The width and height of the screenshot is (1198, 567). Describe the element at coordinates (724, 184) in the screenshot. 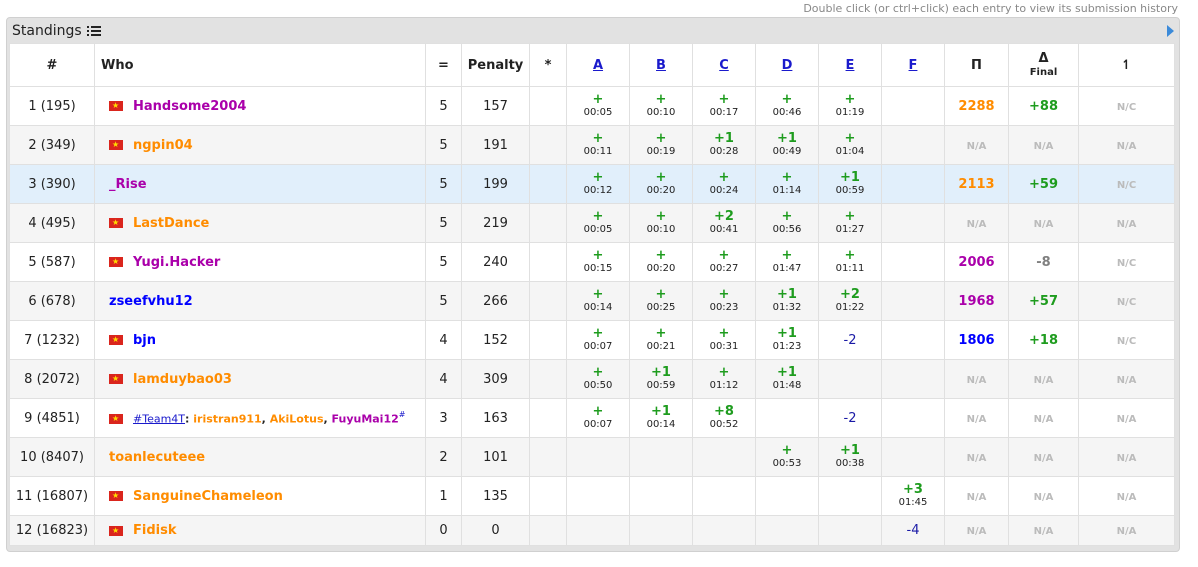

I see `problem-c-cell: +00:24` at that location.